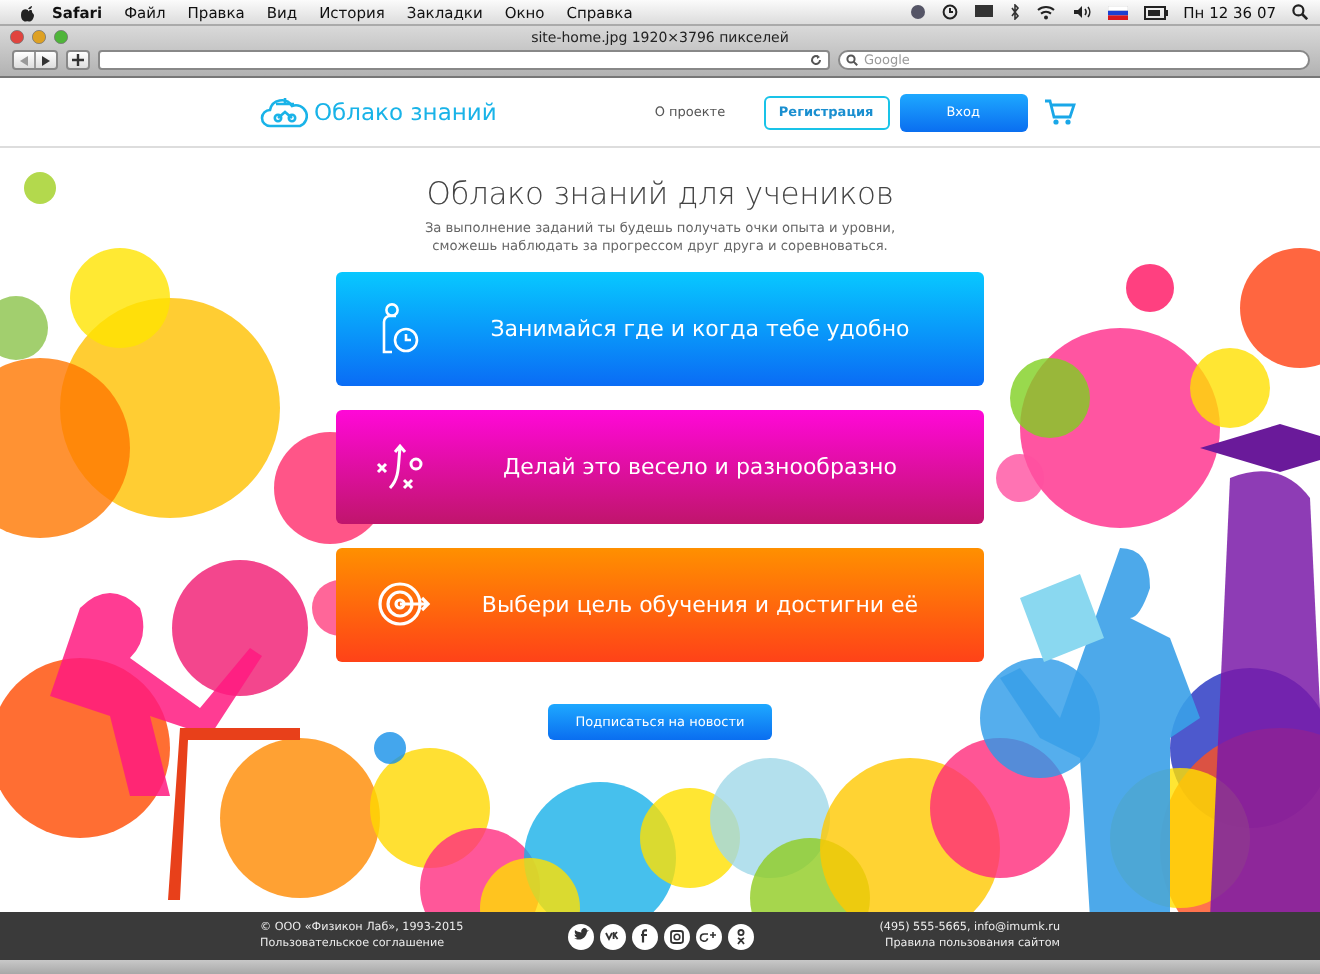 Image resolution: width=1320 pixels, height=974 pixels. I want to click on wifi-icon, so click(1045, 12).